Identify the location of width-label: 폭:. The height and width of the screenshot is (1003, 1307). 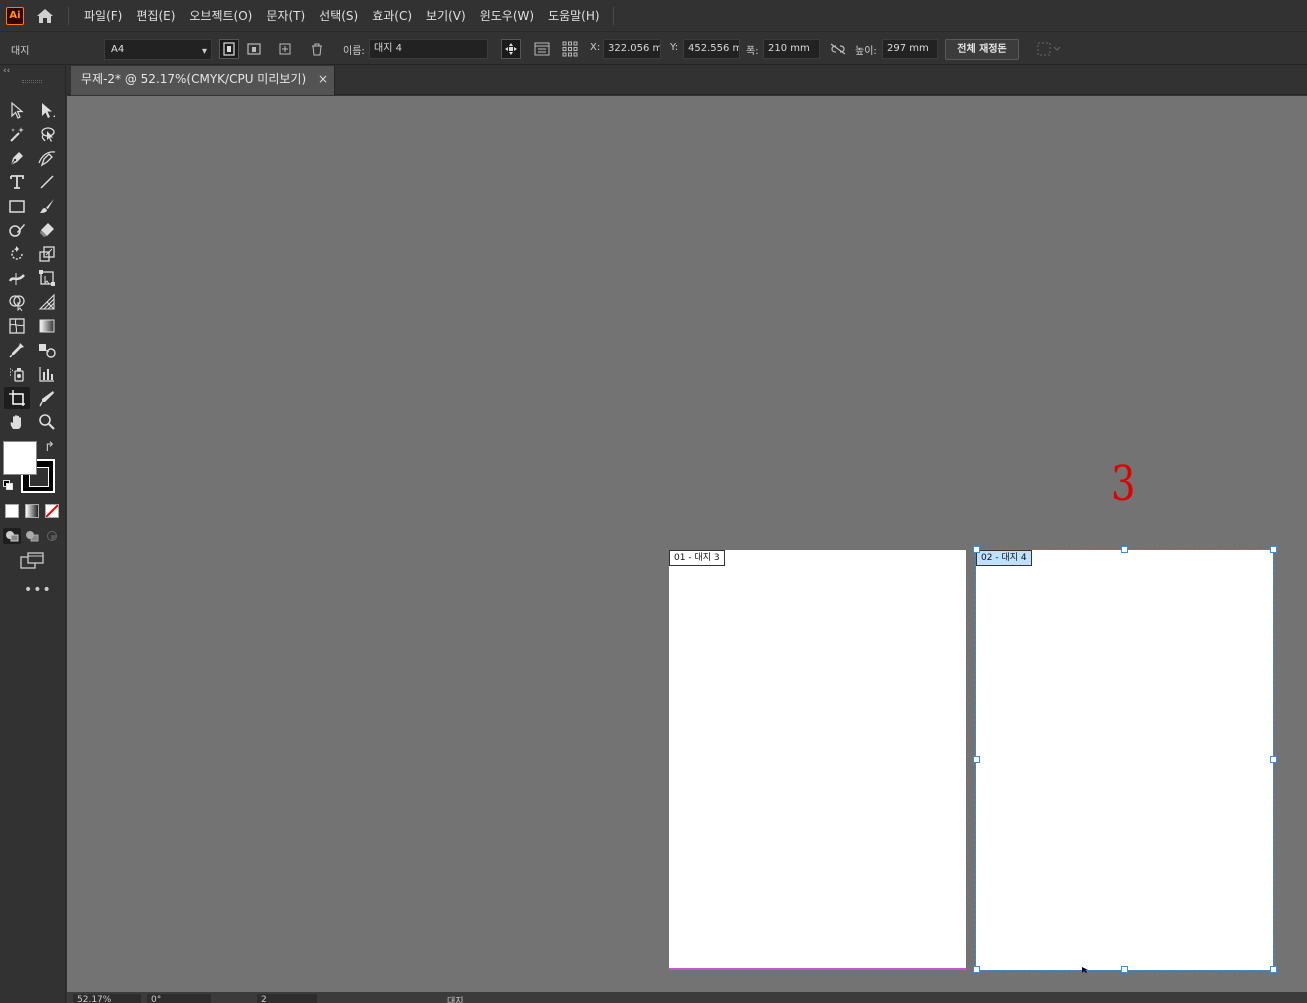
(752, 51).